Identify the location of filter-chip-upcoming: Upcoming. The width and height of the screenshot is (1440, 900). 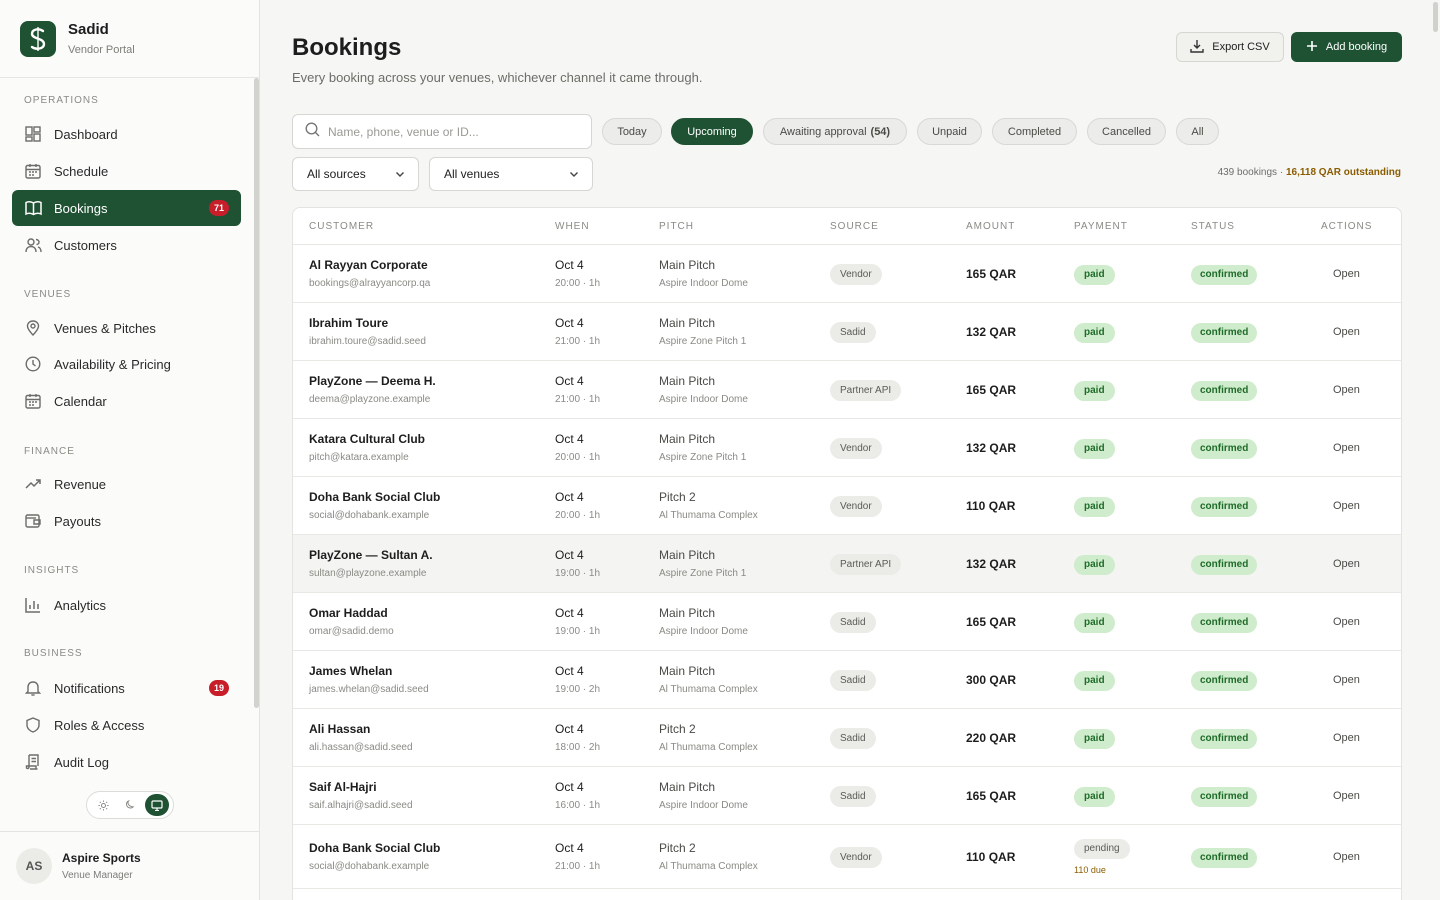
(712, 131).